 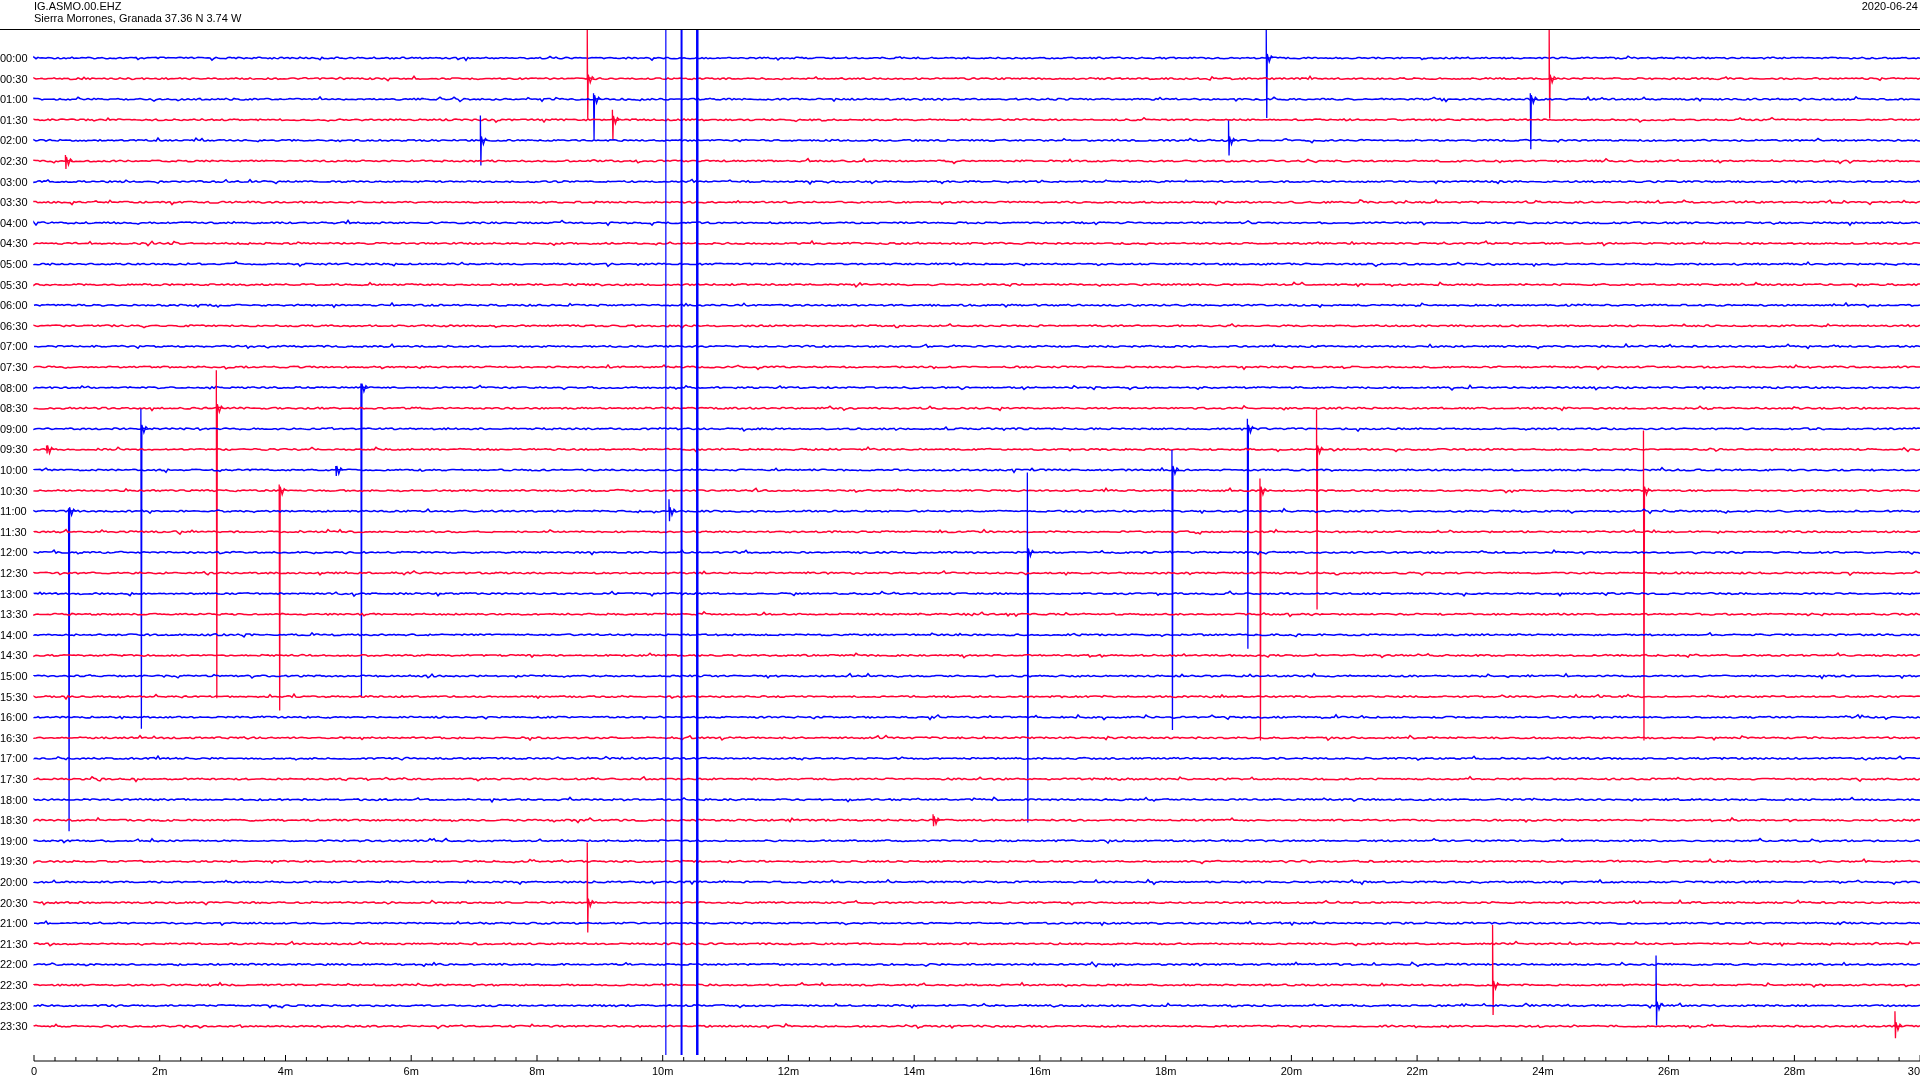 What do you see at coordinates (14, 964) in the screenshot?
I see `time-label: 22:00` at bounding box center [14, 964].